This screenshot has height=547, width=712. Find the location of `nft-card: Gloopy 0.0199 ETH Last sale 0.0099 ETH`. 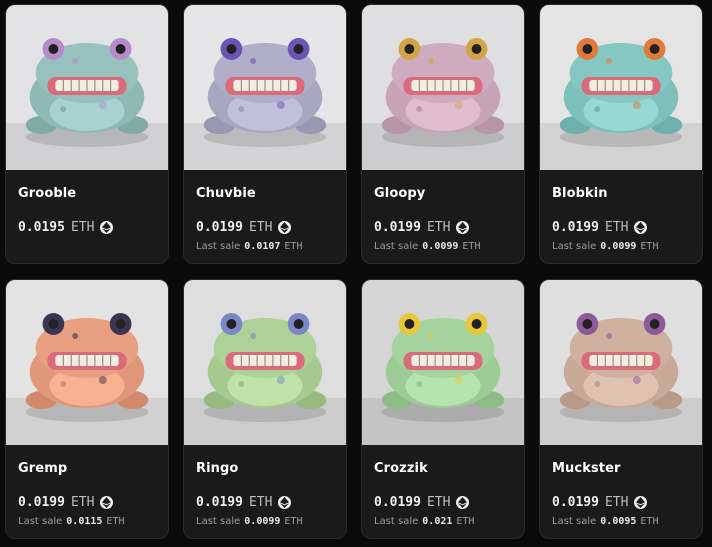

nft-card: Gloopy 0.0199 ETH Last sale 0.0099 ETH is located at coordinates (443, 134).